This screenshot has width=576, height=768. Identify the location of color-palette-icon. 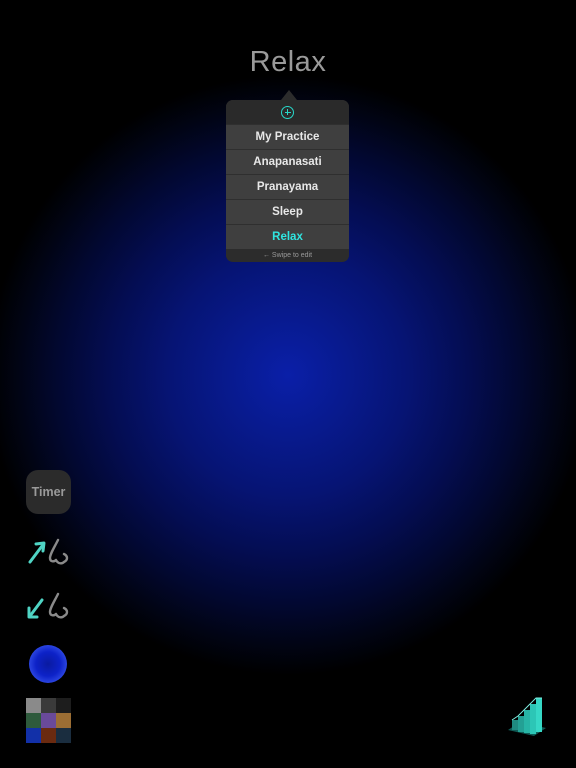
(48, 720).